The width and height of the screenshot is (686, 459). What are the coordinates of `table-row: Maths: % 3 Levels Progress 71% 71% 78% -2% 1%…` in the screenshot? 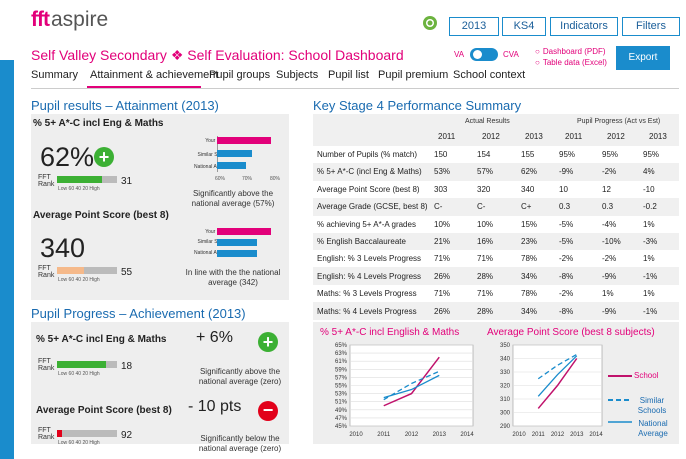 It's located at (496, 294).